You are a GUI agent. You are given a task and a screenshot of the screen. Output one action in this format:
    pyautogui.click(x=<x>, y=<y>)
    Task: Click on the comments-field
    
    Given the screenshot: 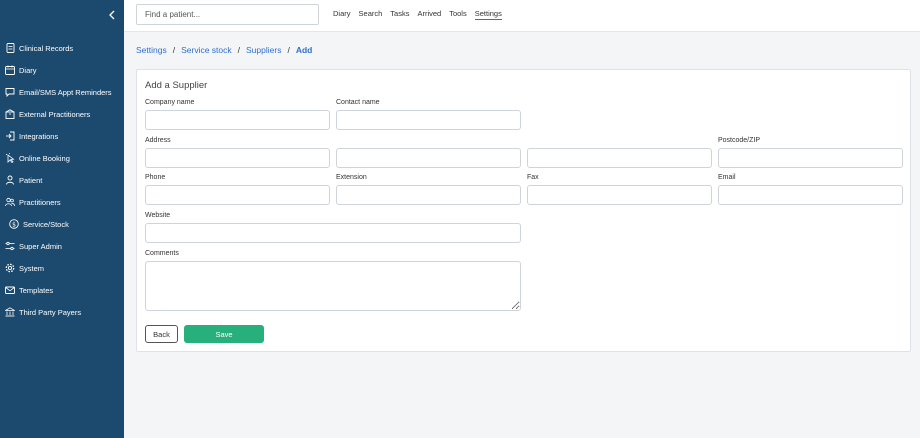 What is the action you would take?
    pyautogui.click(x=333, y=286)
    